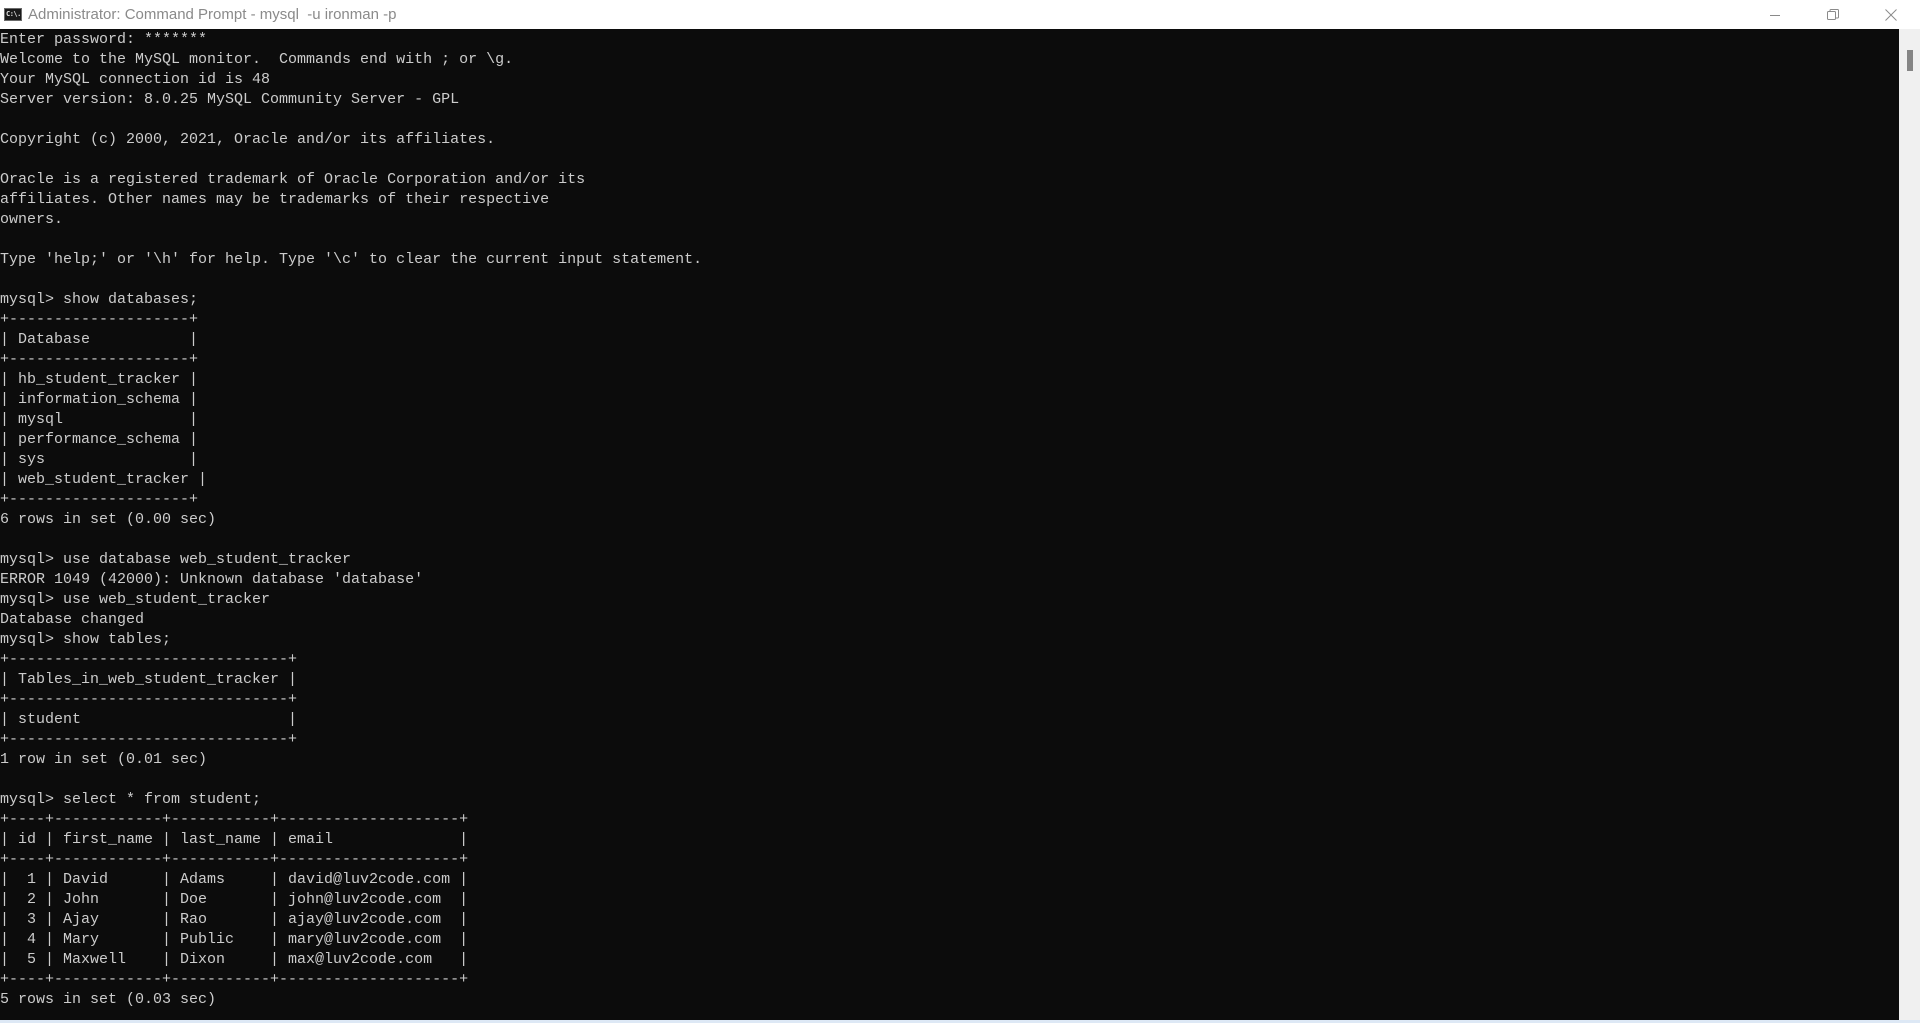  Describe the element at coordinates (32, 219) in the screenshot. I see `console-line: owners.` at that location.